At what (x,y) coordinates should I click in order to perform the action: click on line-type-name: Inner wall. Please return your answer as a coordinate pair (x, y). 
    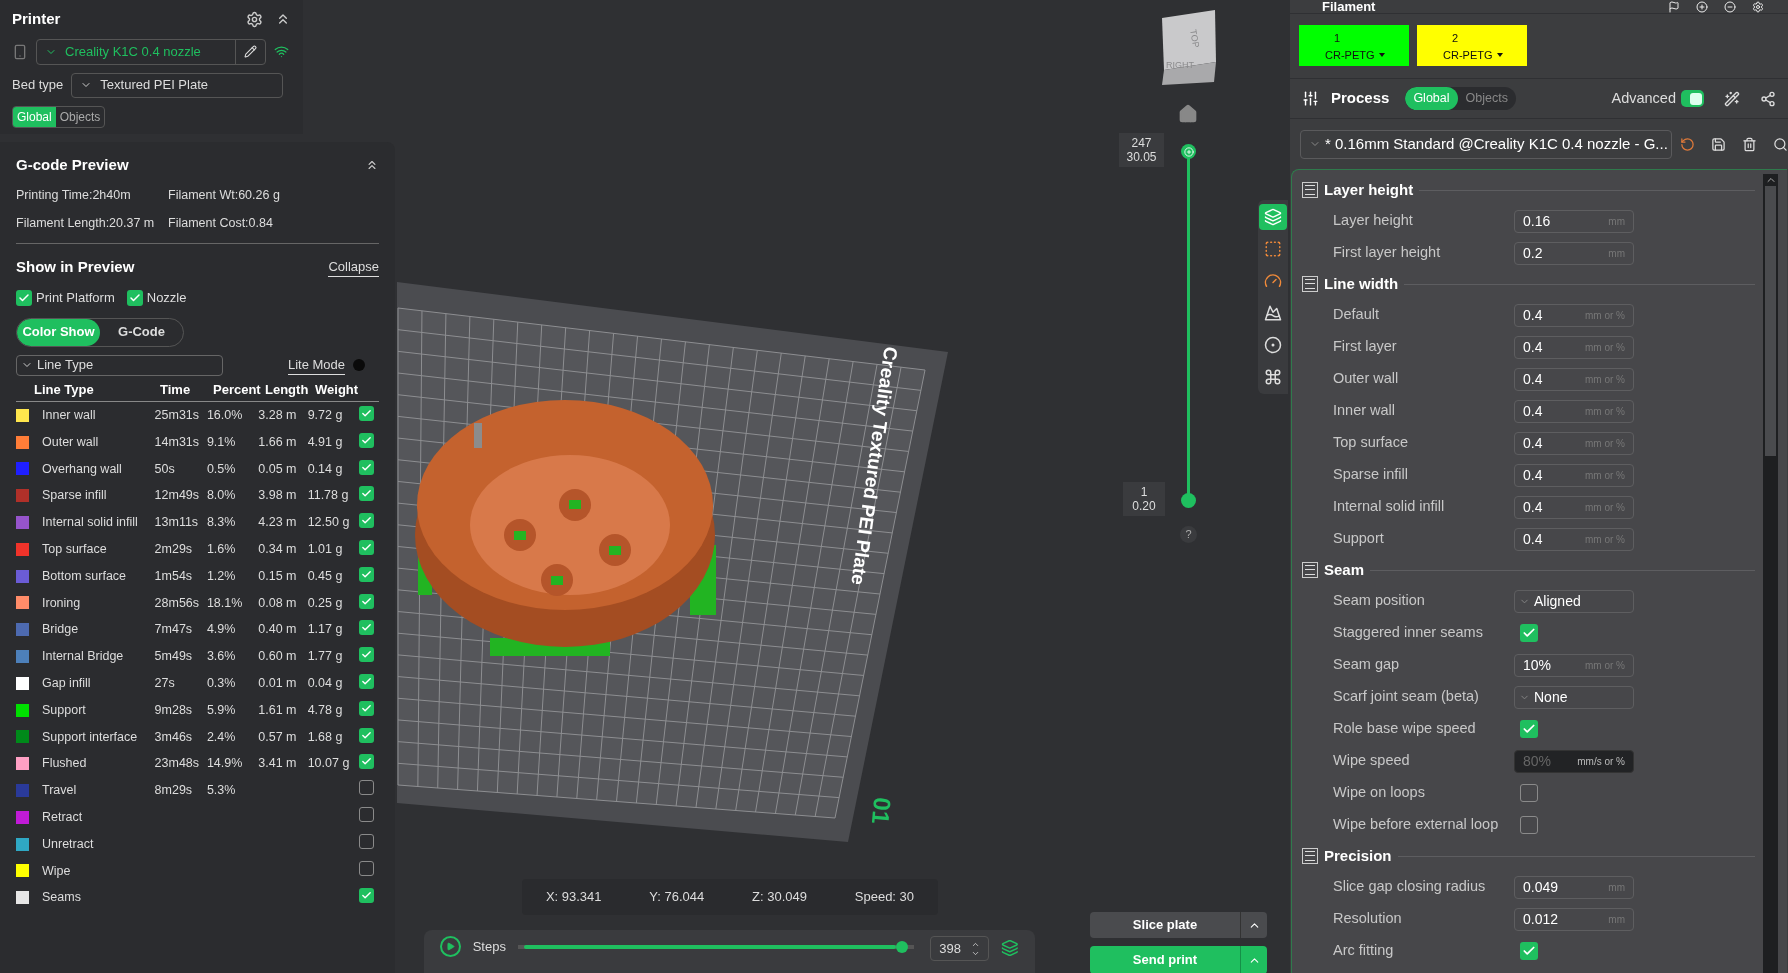
    Looking at the image, I should click on (69, 415).